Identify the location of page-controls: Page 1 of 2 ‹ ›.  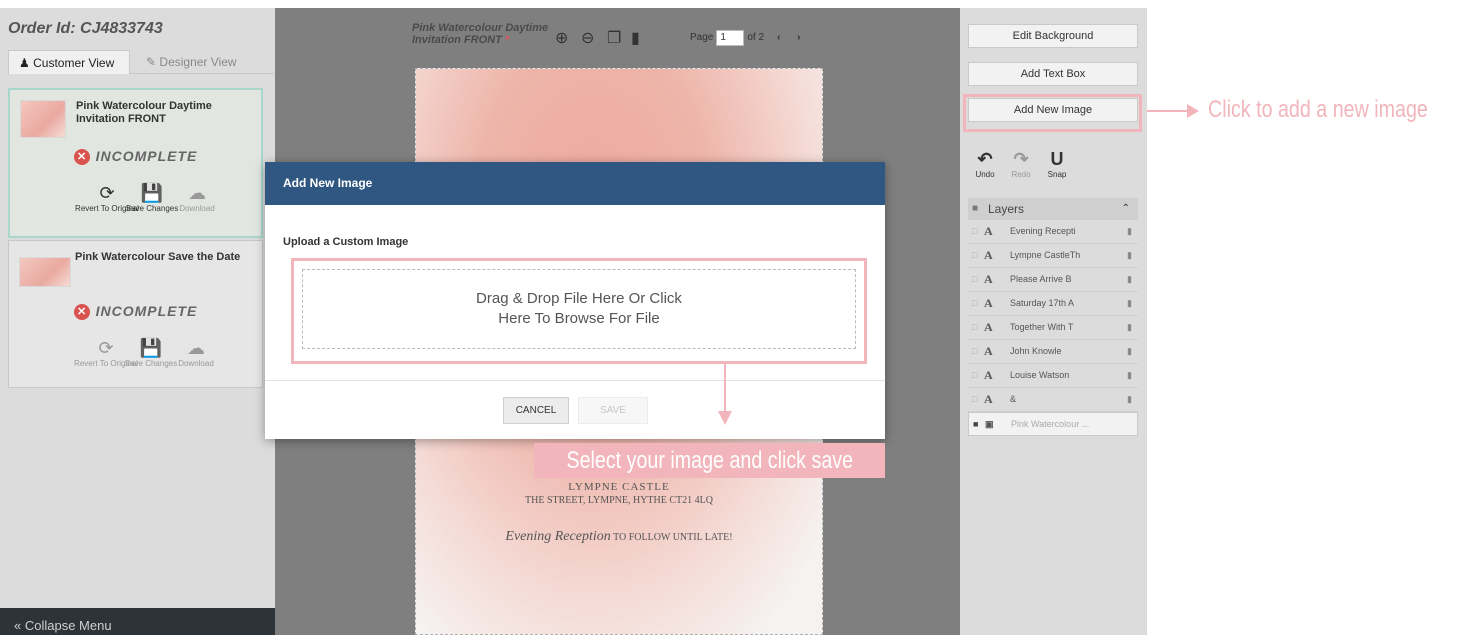
(748, 38).